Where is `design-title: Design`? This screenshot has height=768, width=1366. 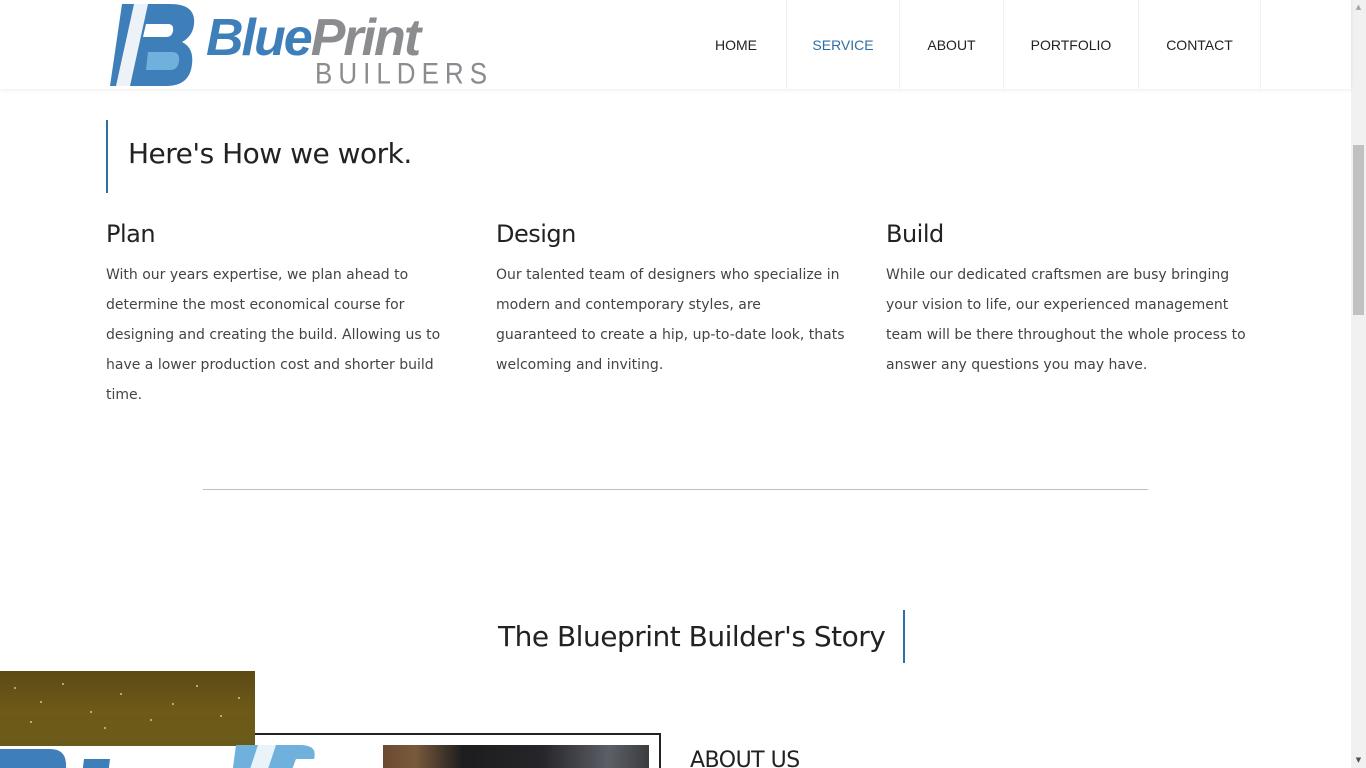 design-title: Design is located at coordinates (536, 234).